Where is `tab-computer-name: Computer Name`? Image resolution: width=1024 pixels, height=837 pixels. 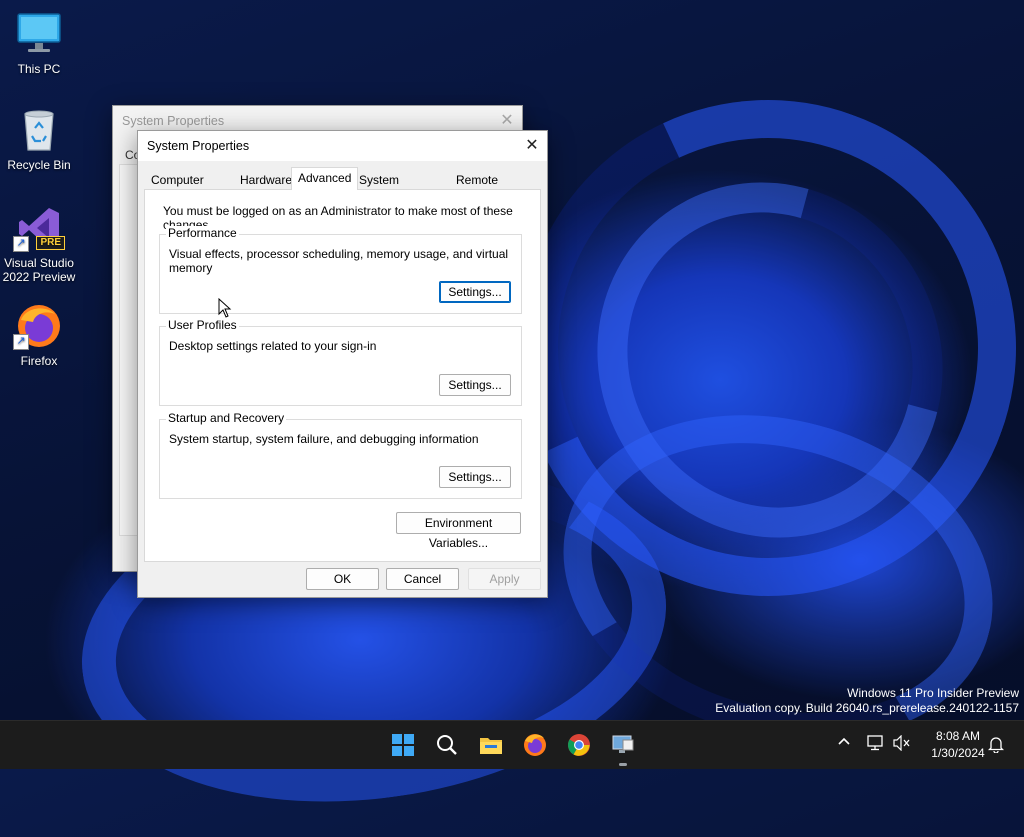 tab-computer-name: Computer Name is located at coordinates (177, 188).